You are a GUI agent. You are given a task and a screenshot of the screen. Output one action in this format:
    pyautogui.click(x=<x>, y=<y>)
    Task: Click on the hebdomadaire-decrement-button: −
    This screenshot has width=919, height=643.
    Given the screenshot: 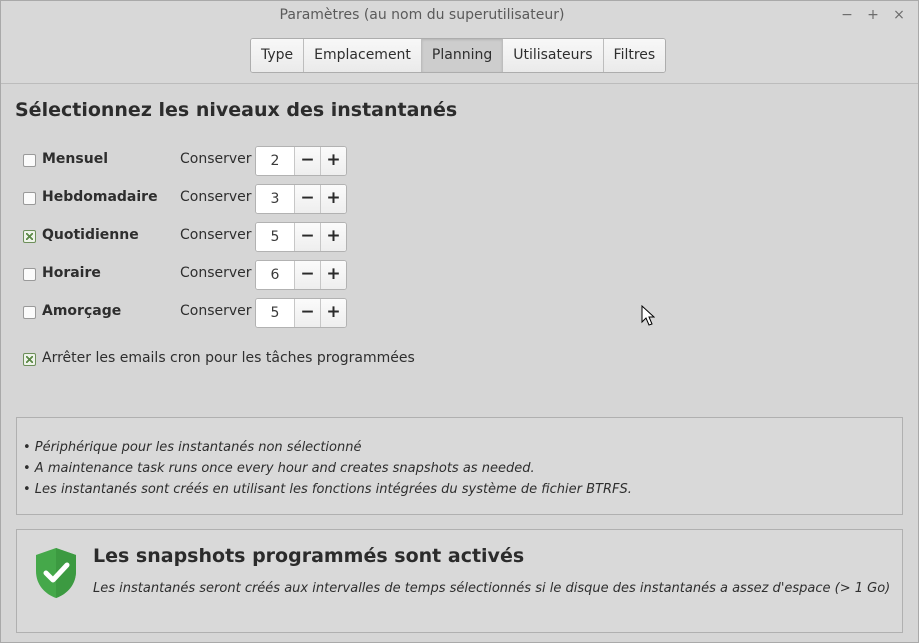 What is the action you would take?
    pyautogui.click(x=307, y=199)
    